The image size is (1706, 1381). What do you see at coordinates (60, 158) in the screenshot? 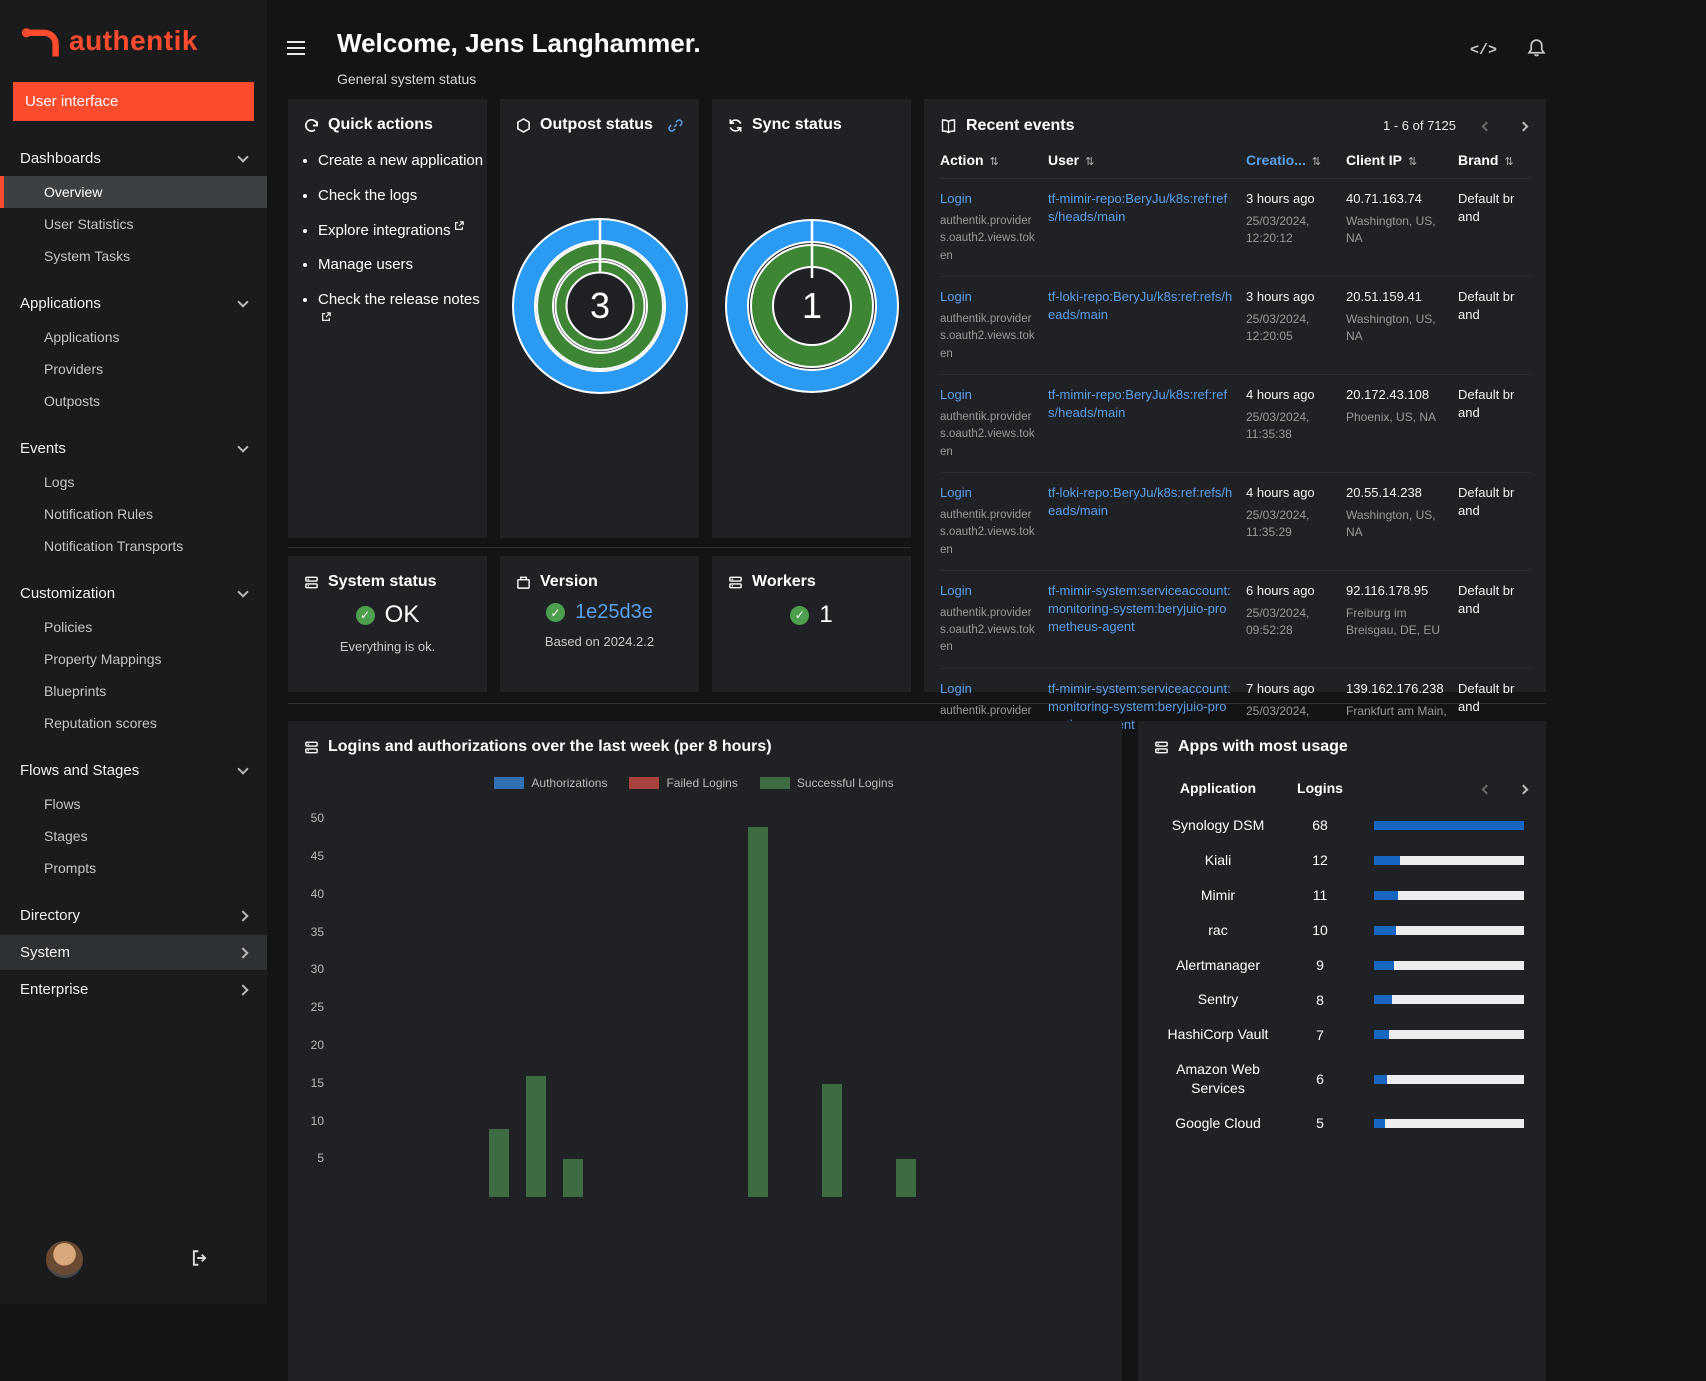
I see `section-label: Dashboards` at bounding box center [60, 158].